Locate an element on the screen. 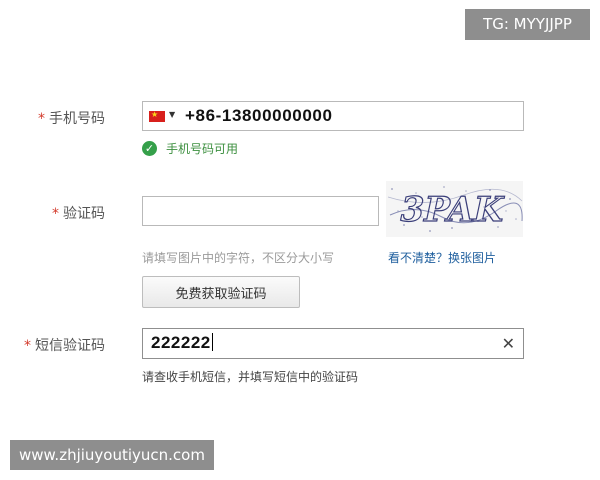 The width and height of the screenshot is (600, 480). sms-label: * 短信验证码 is located at coordinates (64, 345).